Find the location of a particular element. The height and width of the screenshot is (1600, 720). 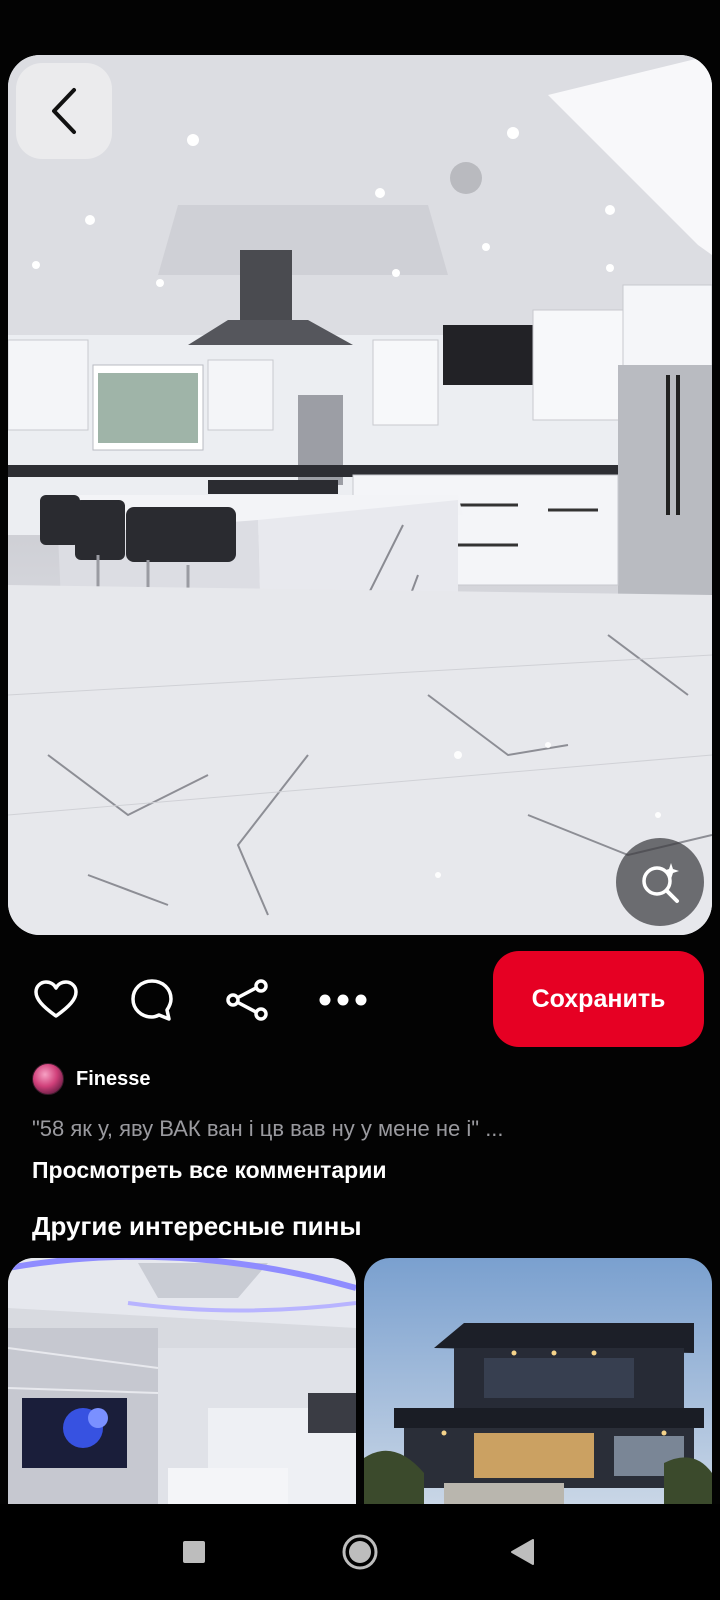

avatar is located at coordinates (48, 1079).